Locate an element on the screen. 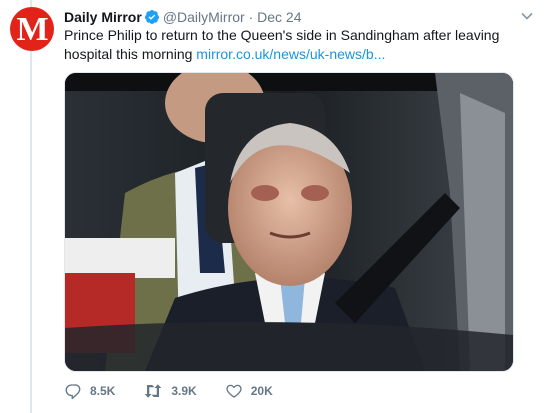 This screenshot has height=413, width=546. avatar: M is located at coordinates (32, 29).